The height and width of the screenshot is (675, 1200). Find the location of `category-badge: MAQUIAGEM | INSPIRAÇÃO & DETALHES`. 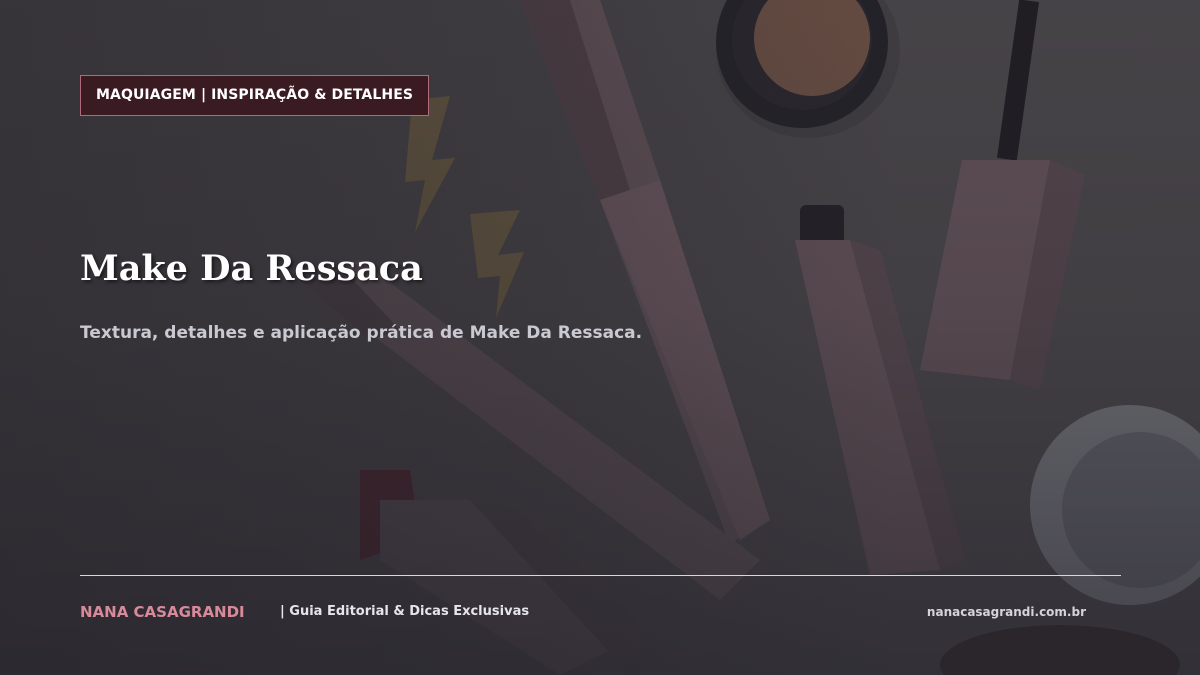

category-badge: MAQUIAGEM | INSPIRAÇÃO & DETALHES is located at coordinates (255, 95).